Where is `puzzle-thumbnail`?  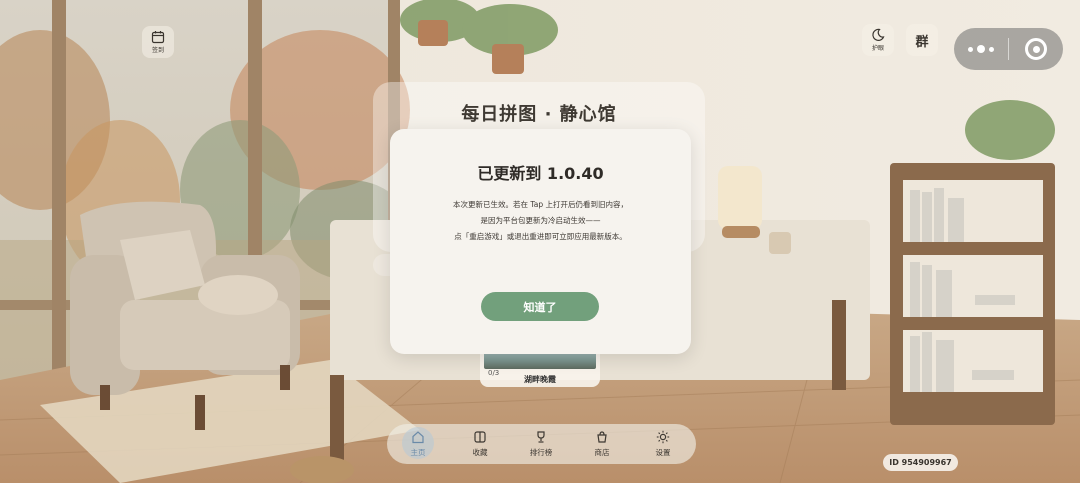 puzzle-thumbnail is located at coordinates (540, 360).